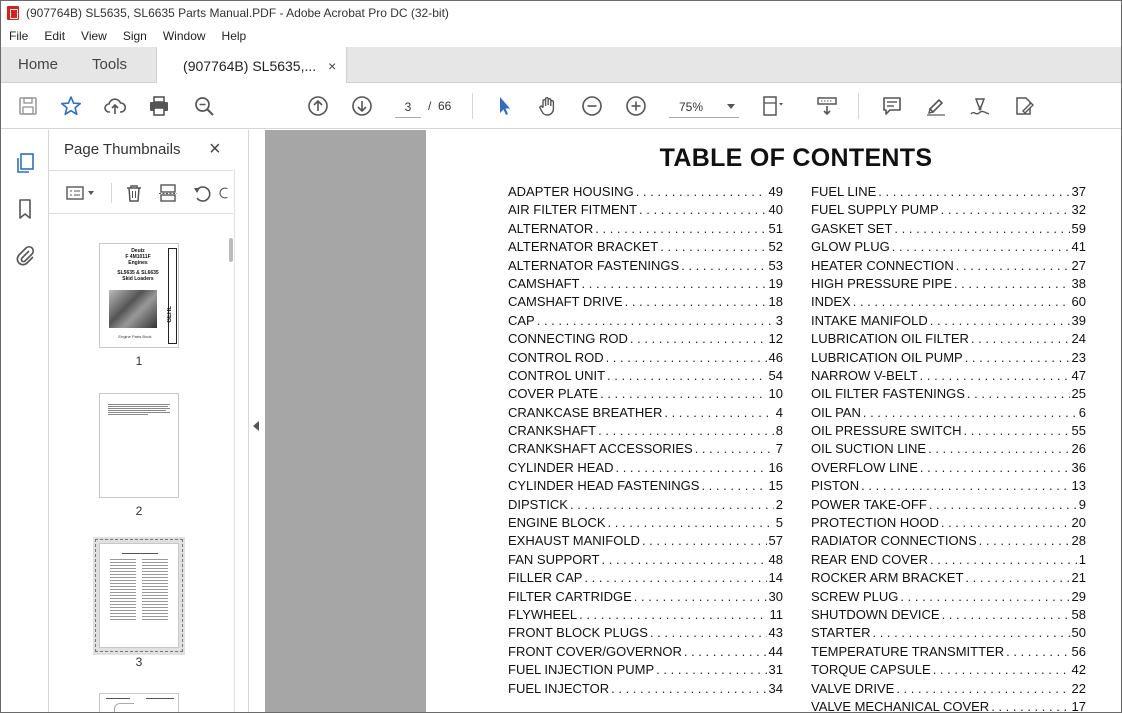 Image resolution: width=1122 pixels, height=713 pixels. I want to click on toc-entry: VALVE MECHANICAL COVER 17, so click(948, 705).